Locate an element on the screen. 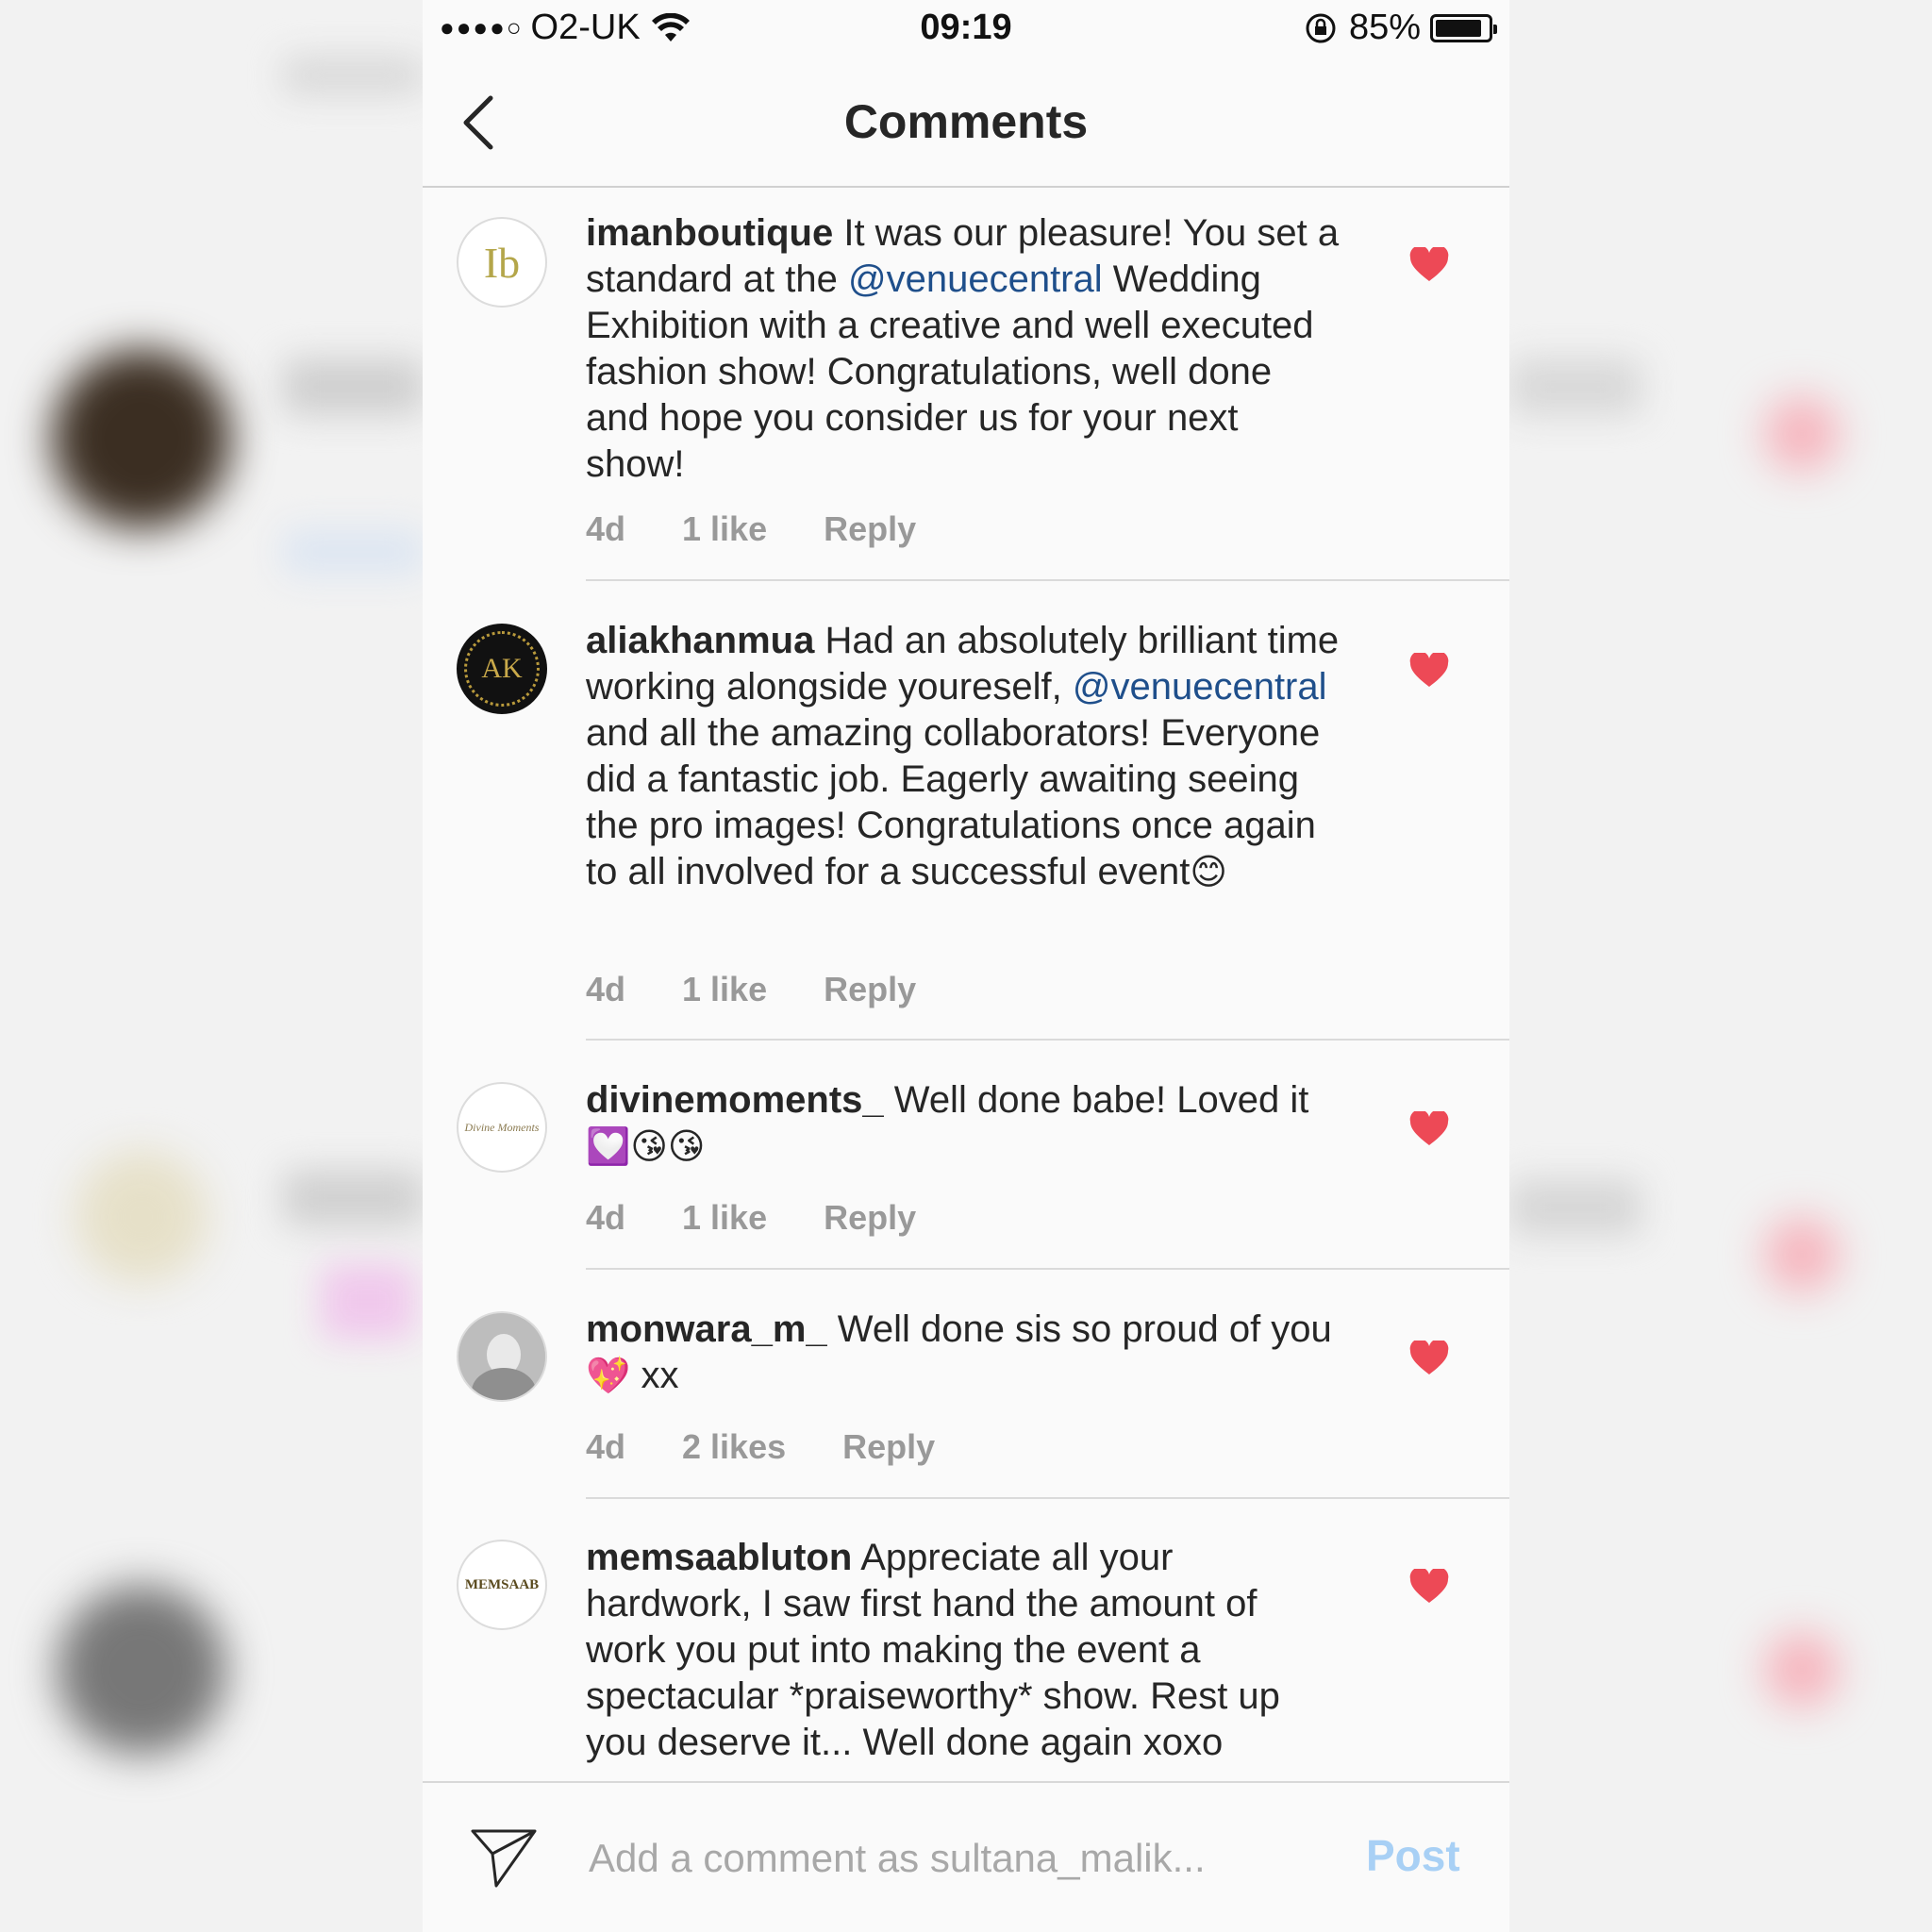 This screenshot has height=1932, width=1932. avatar-aliakhanmua: AK is located at coordinates (502, 669).